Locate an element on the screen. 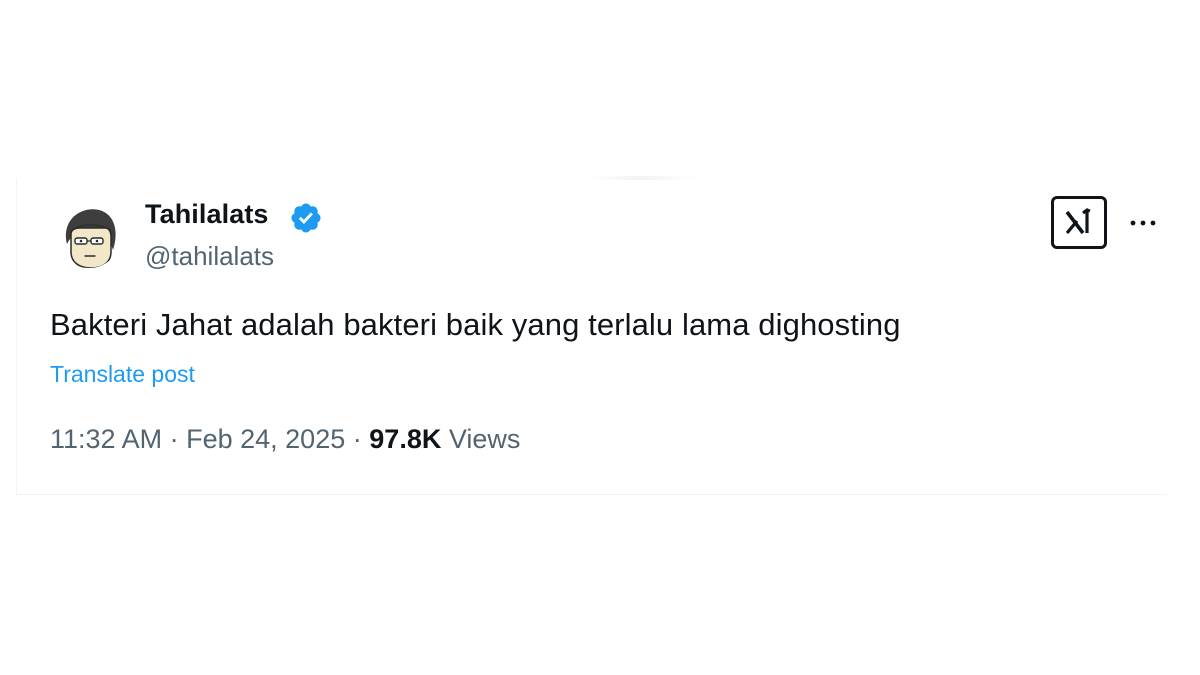  more-horizontal-icon is located at coordinates (1143, 223).